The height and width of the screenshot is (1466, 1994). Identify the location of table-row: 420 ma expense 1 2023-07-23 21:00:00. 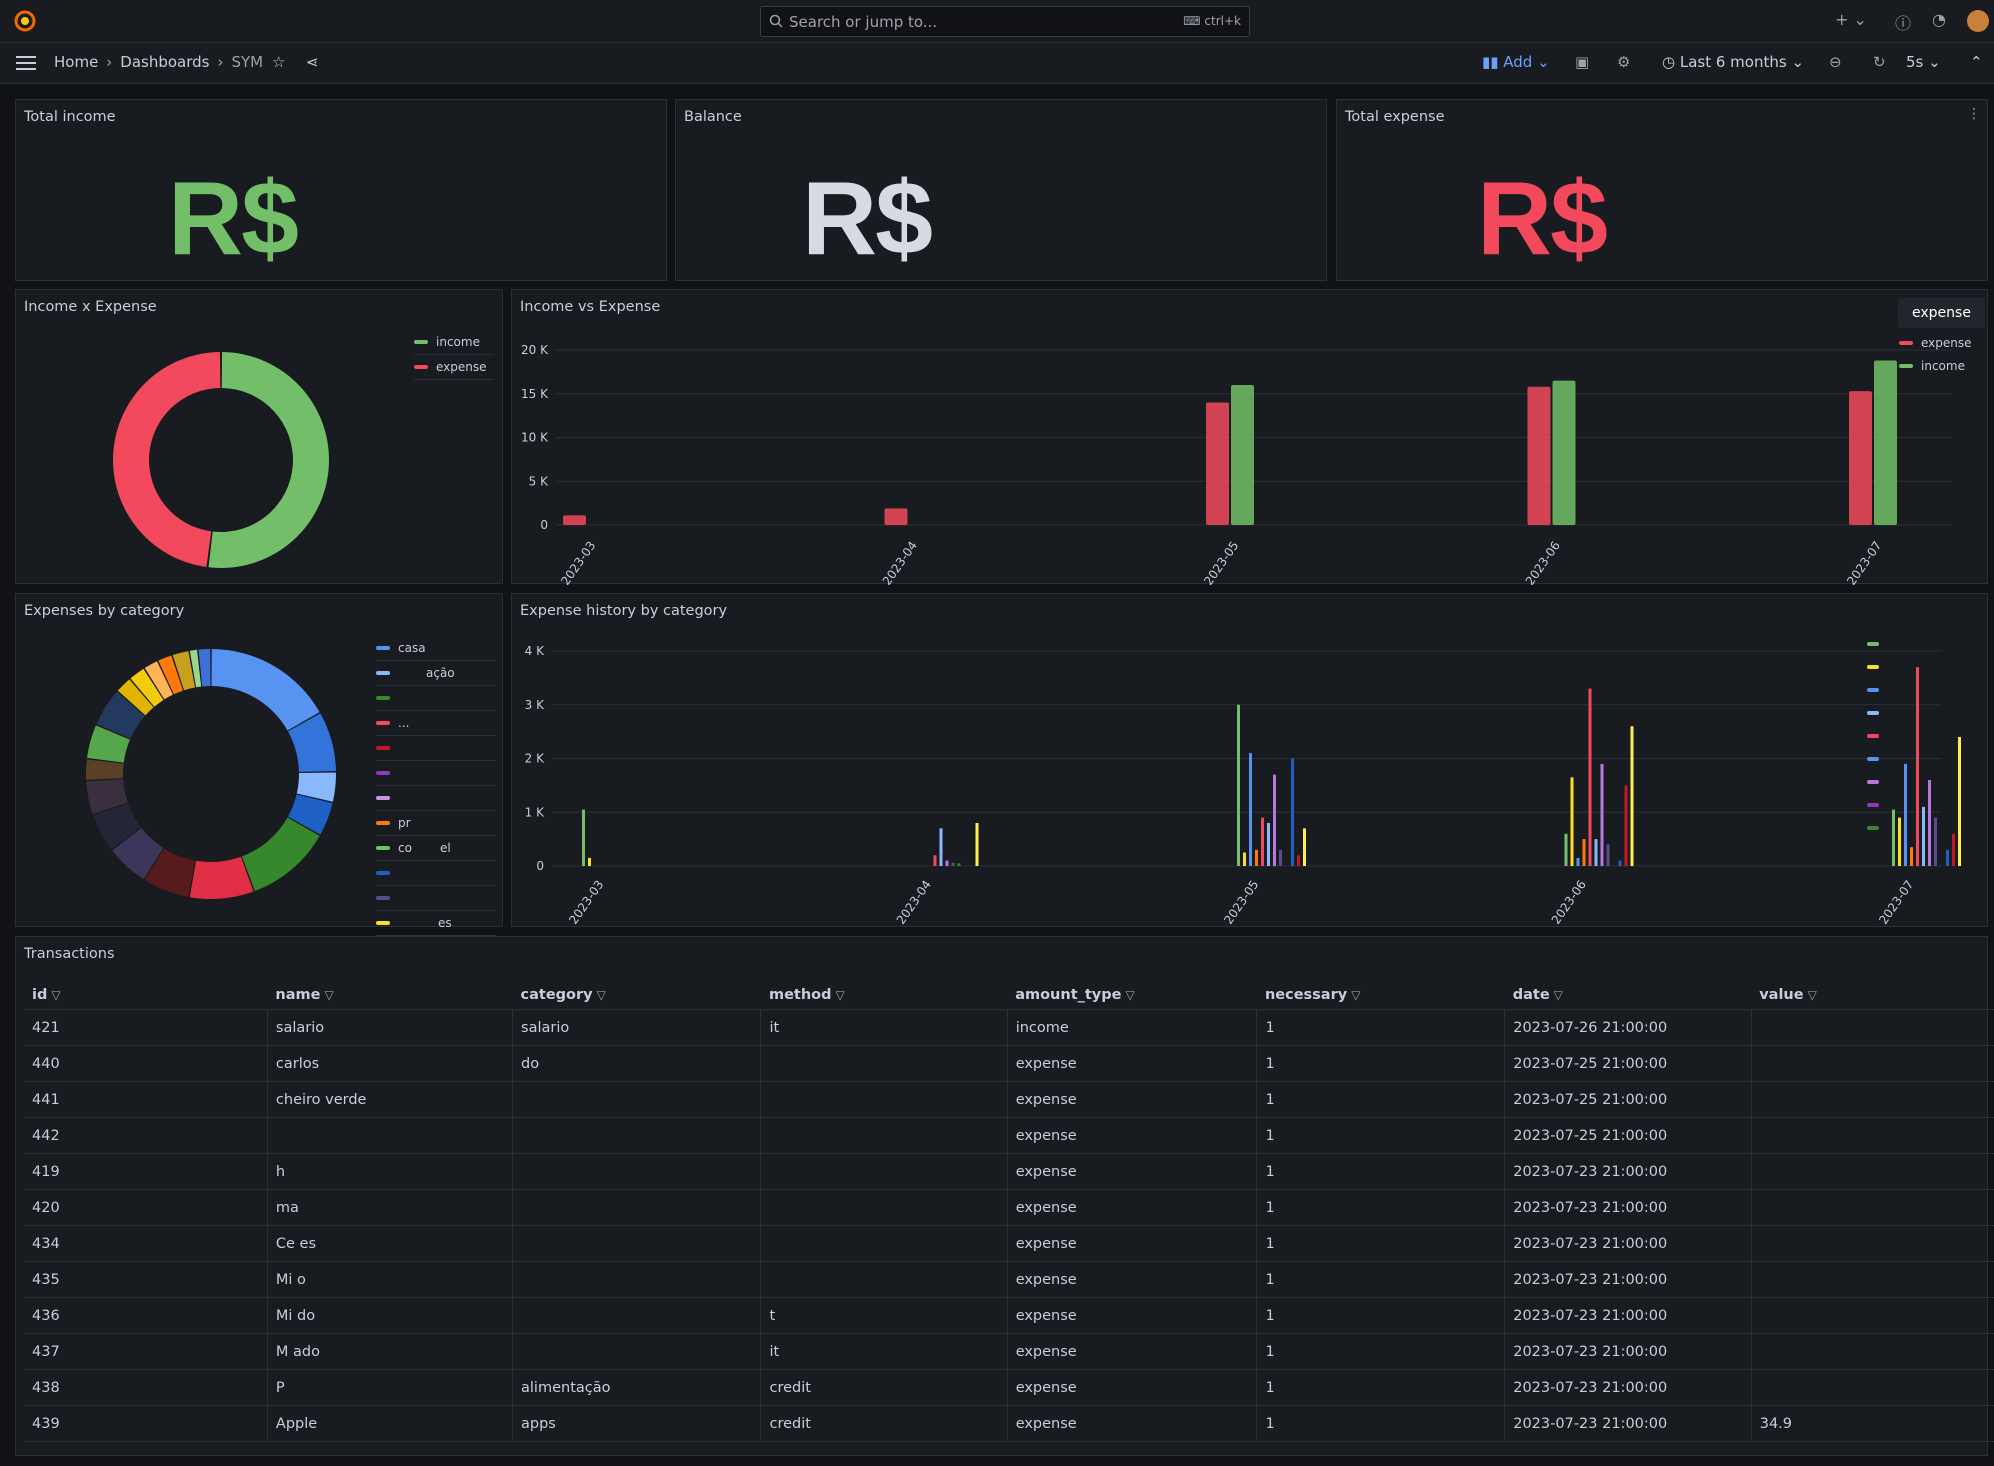
(1009, 1207).